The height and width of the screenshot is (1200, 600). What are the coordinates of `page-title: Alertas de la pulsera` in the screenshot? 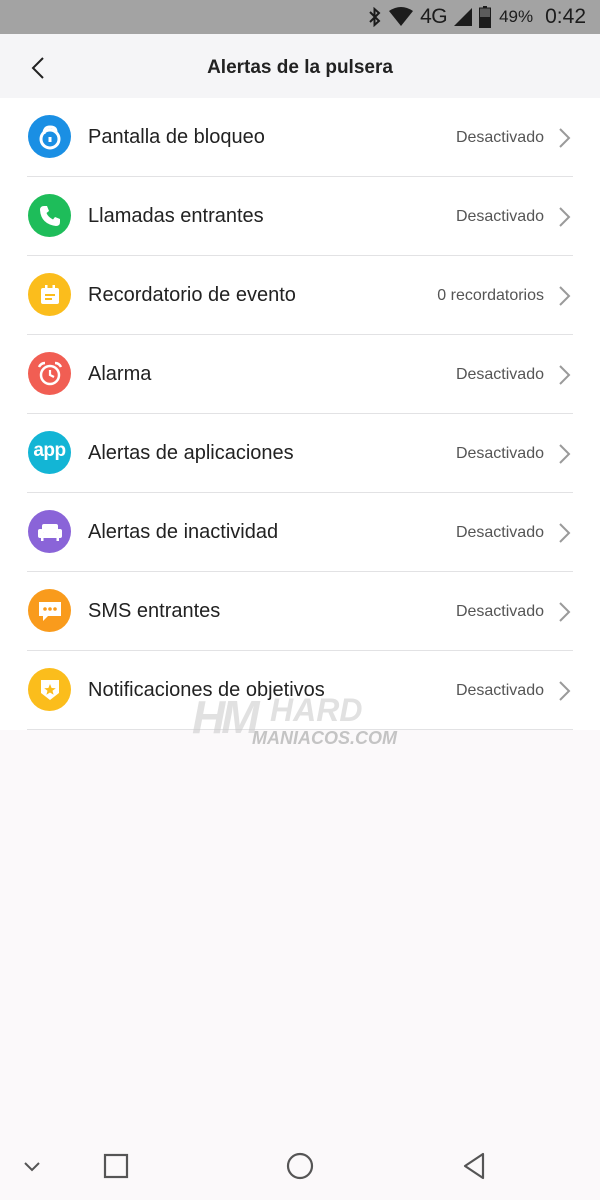 It's located at (300, 67).